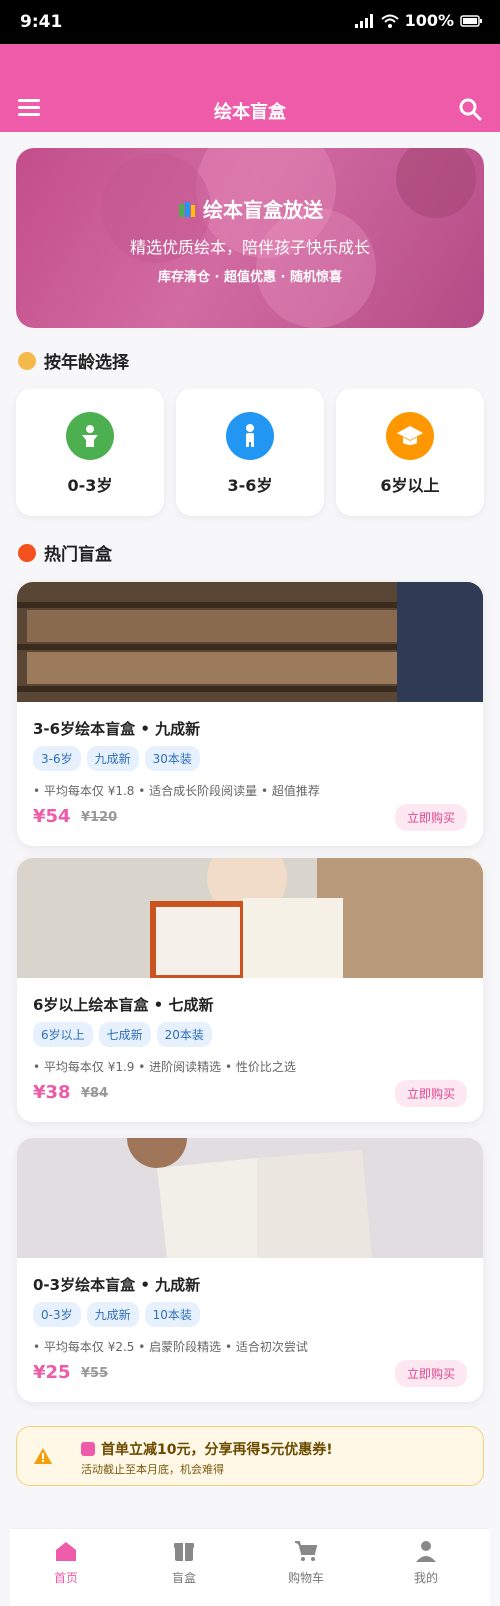 Image resolution: width=500 pixels, height=1606 pixels. What do you see at coordinates (43, 1456) in the screenshot?
I see `warning-icon` at bounding box center [43, 1456].